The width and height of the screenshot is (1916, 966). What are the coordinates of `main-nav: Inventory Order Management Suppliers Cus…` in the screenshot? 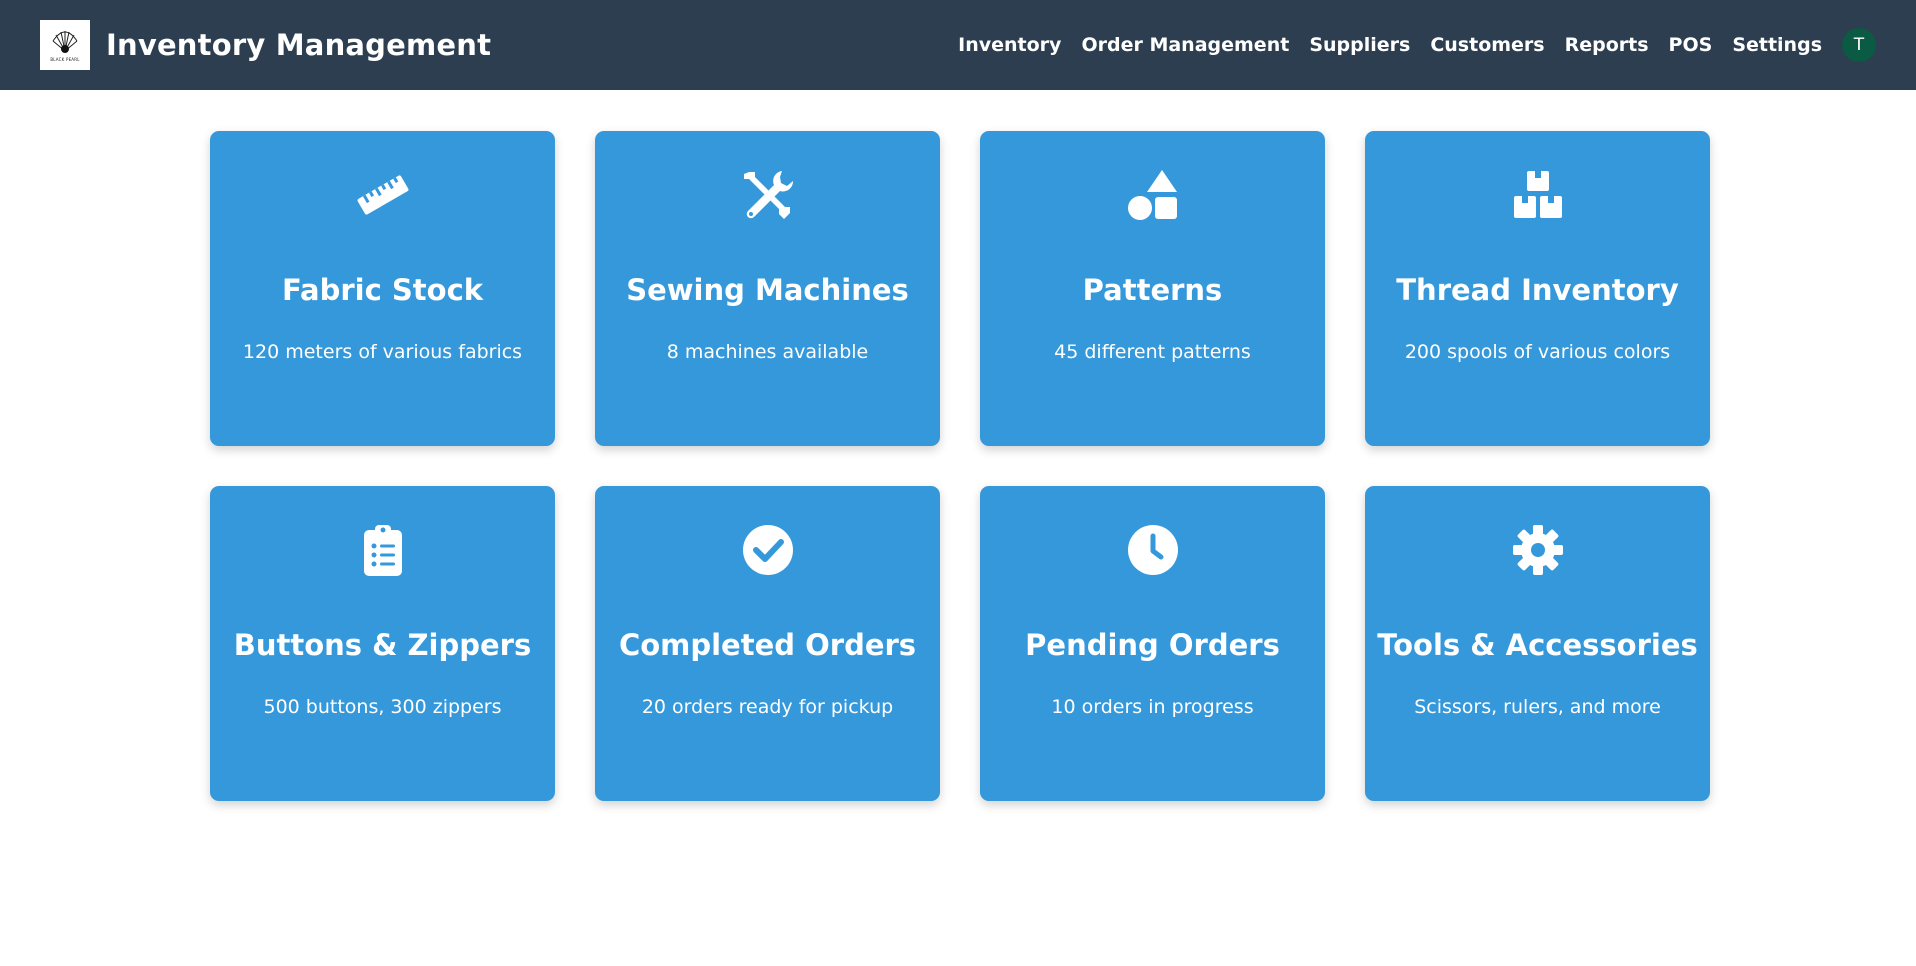 It's located at (1417, 45).